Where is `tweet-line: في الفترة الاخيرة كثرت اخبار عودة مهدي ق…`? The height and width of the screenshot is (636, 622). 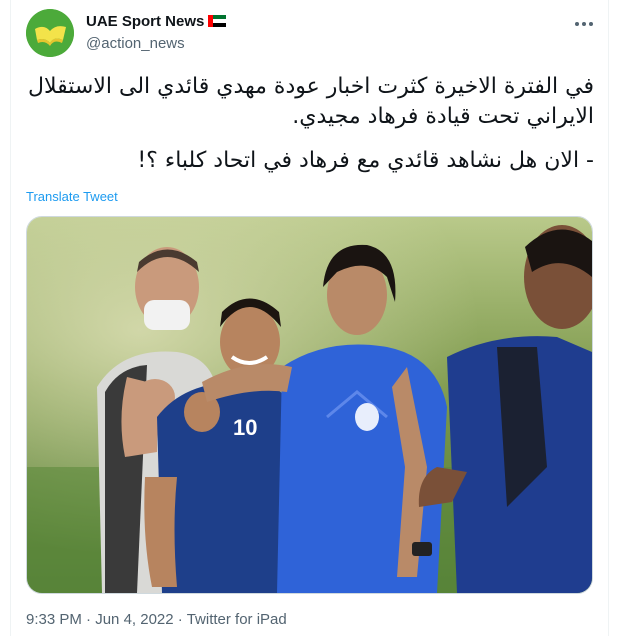
tweet-line: في الفترة الاخيرة كثرت اخبار عودة مهدي ق… is located at coordinates (311, 101).